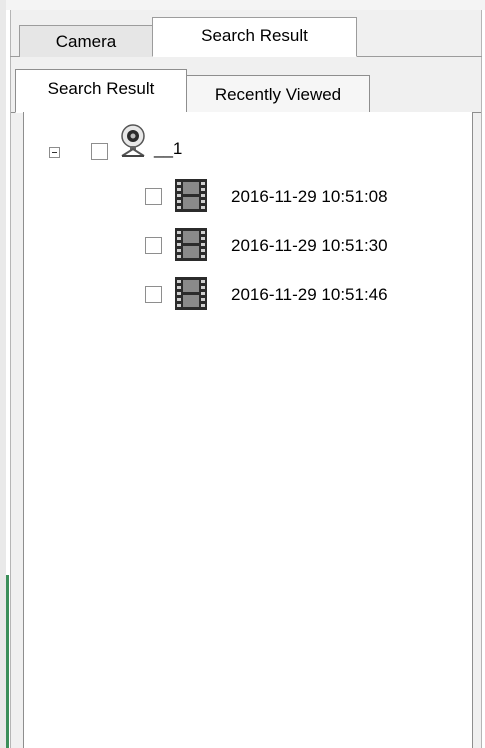 The image size is (485, 748). Describe the element at coordinates (278, 94) in the screenshot. I see `subtab-recently-viewed: Recently Viewed` at that location.